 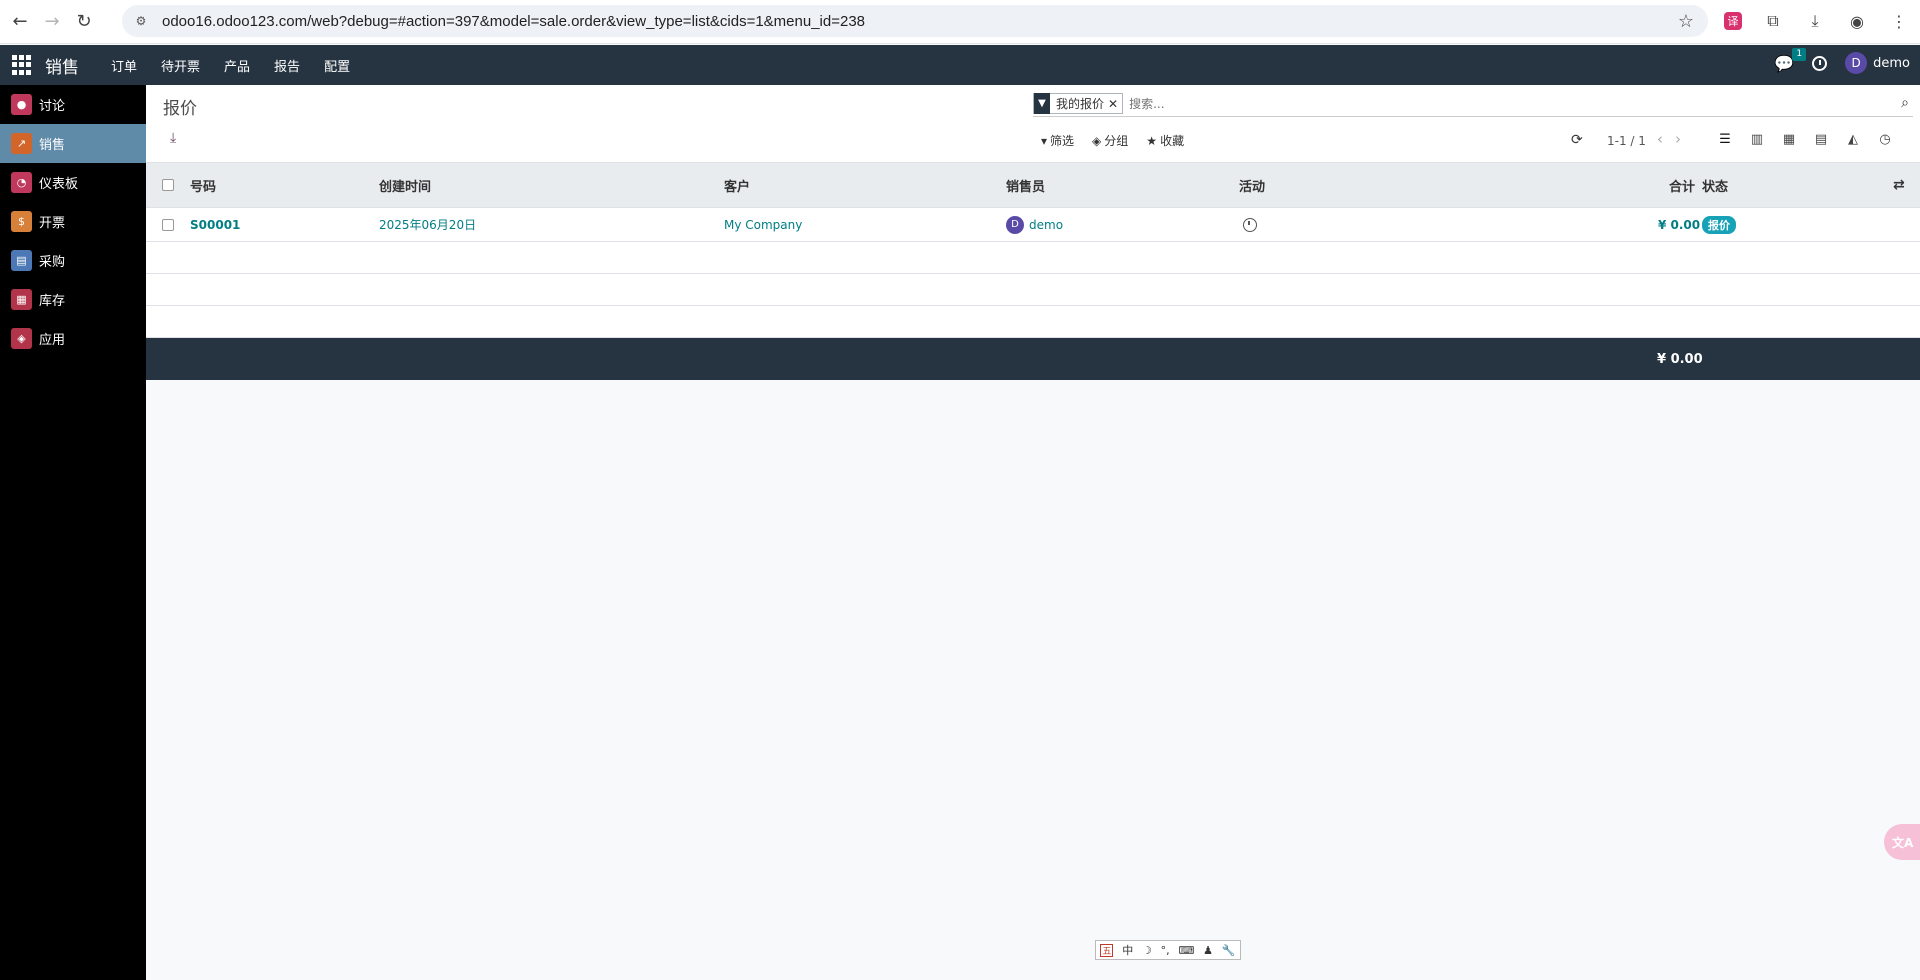 What do you see at coordinates (1715, 185) in the screenshot?
I see `column-status: 状态` at bounding box center [1715, 185].